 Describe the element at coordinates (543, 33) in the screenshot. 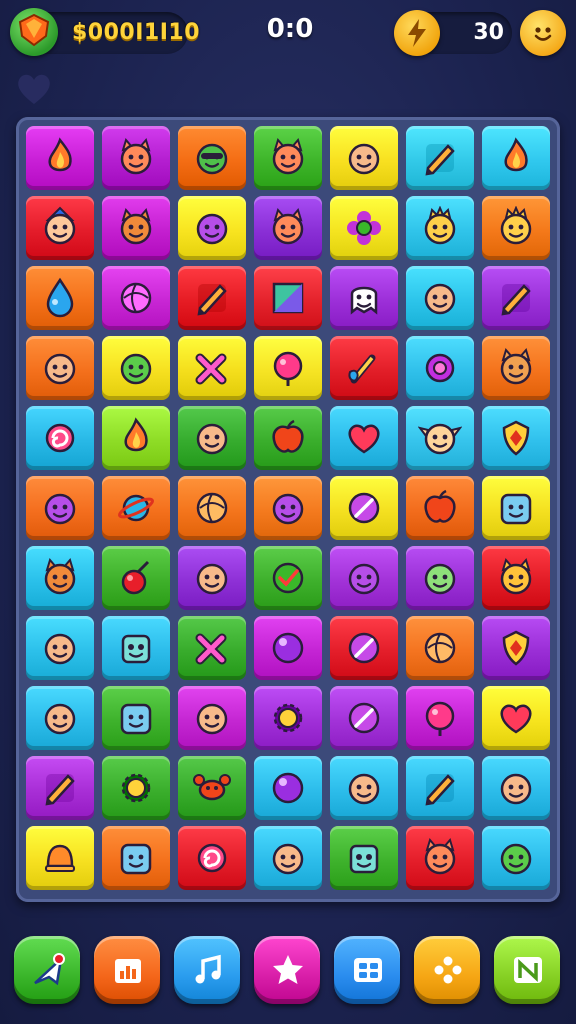

I see `smiley-icon` at that location.